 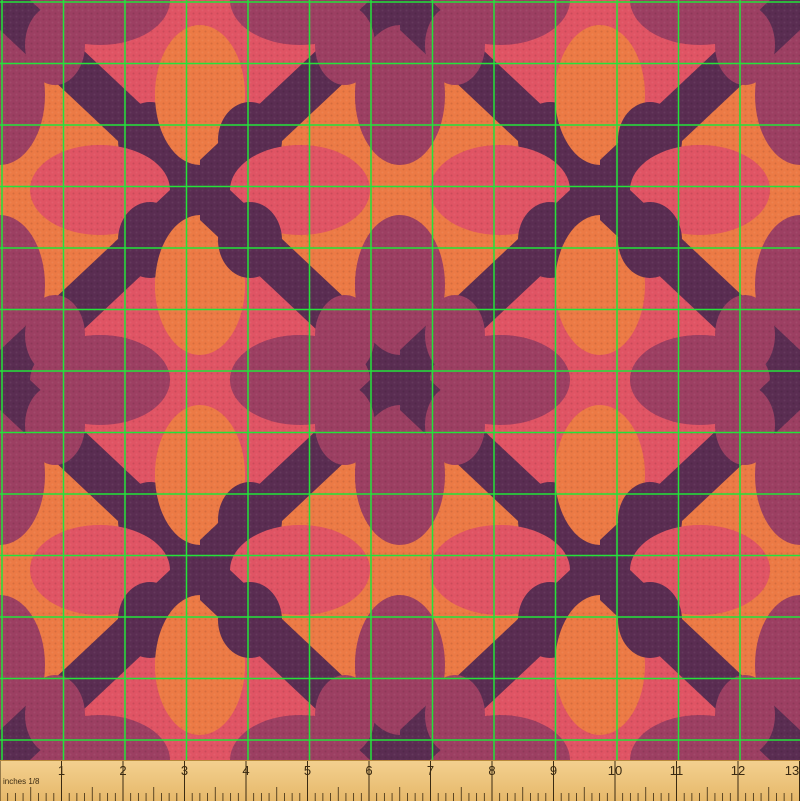 What do you see at coordinates (307, 770) in the screenshot?
I see `ruler-number: 5` at bounding box center [307, 770].